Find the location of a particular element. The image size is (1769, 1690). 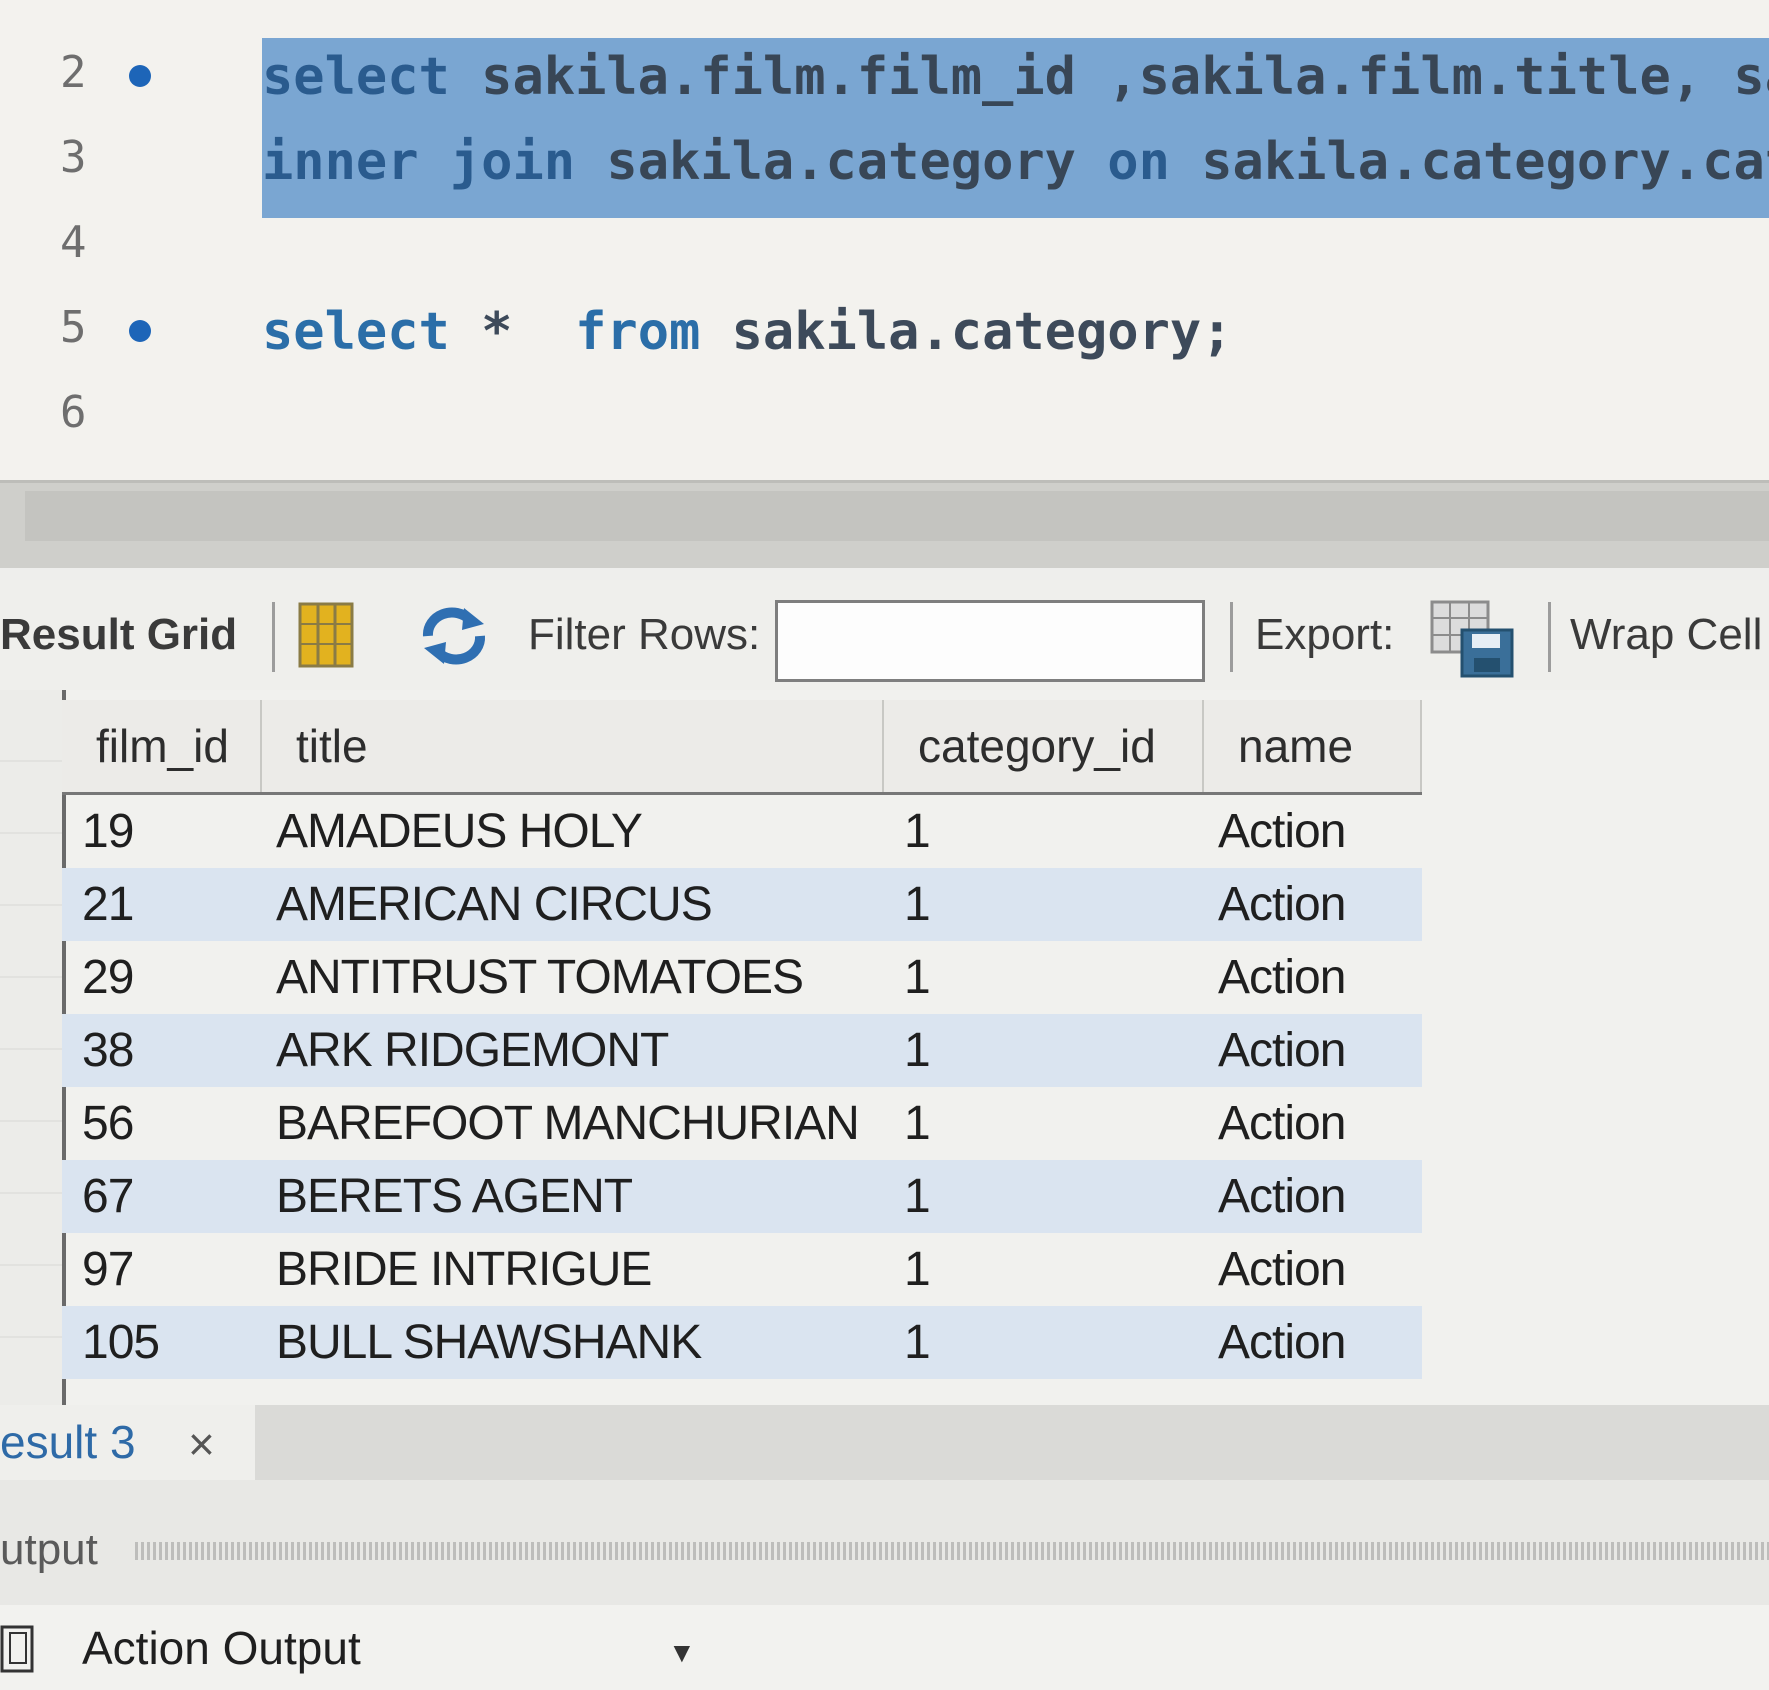

chevron-down-icon: ▼ is located at coordinates (682, 1653).